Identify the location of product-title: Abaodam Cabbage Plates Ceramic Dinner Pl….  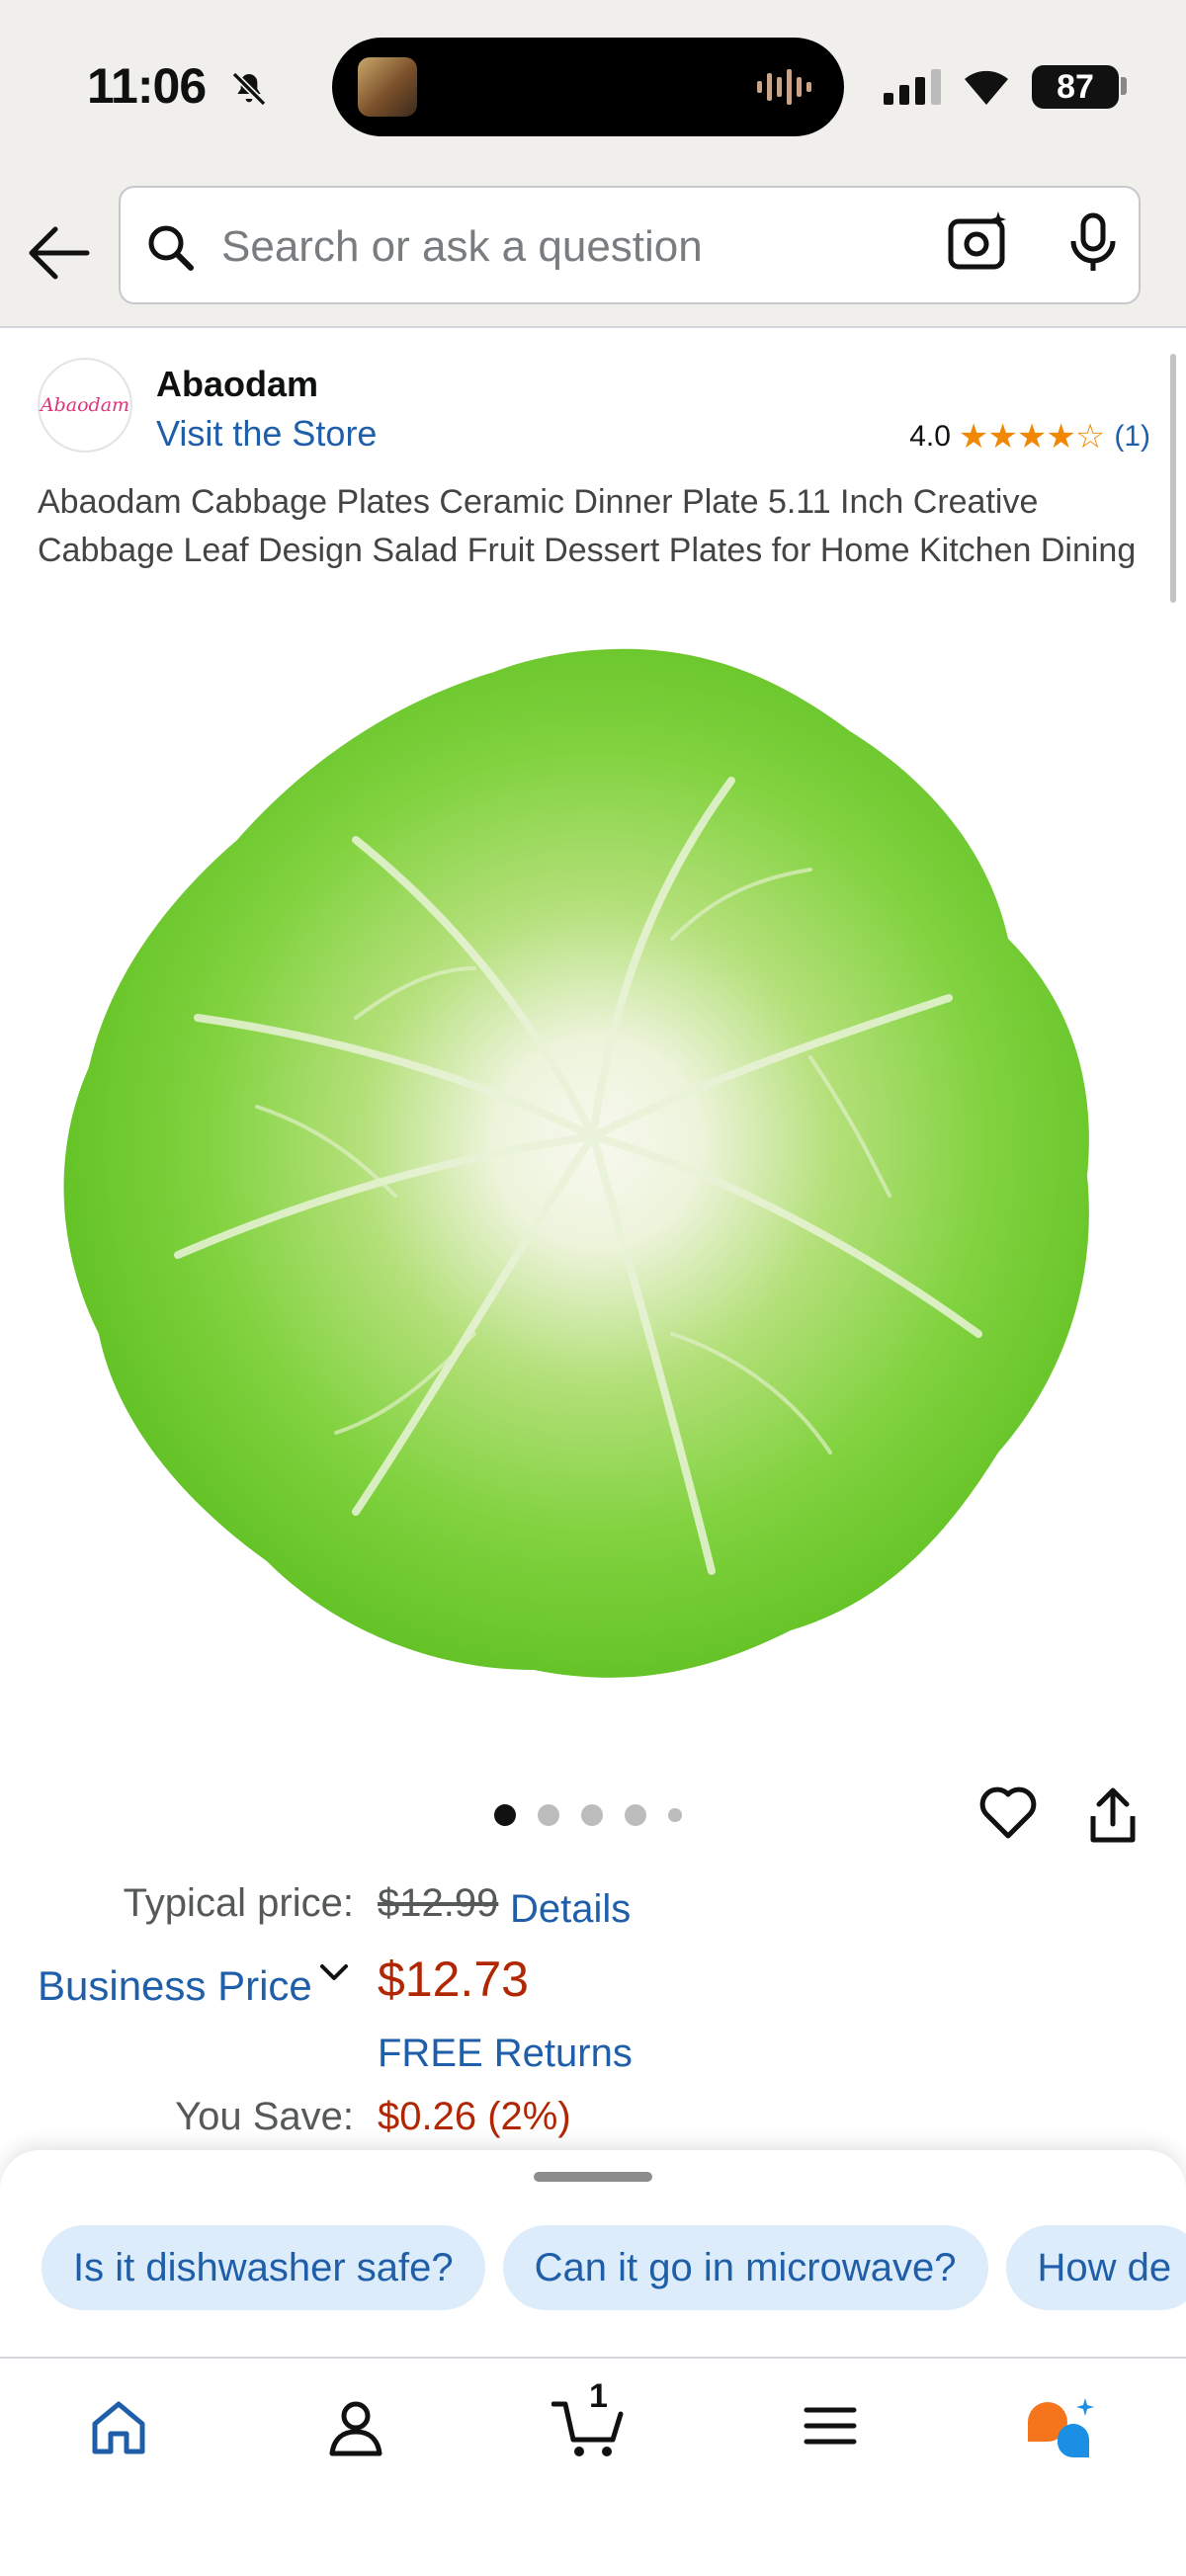
(587, 526).